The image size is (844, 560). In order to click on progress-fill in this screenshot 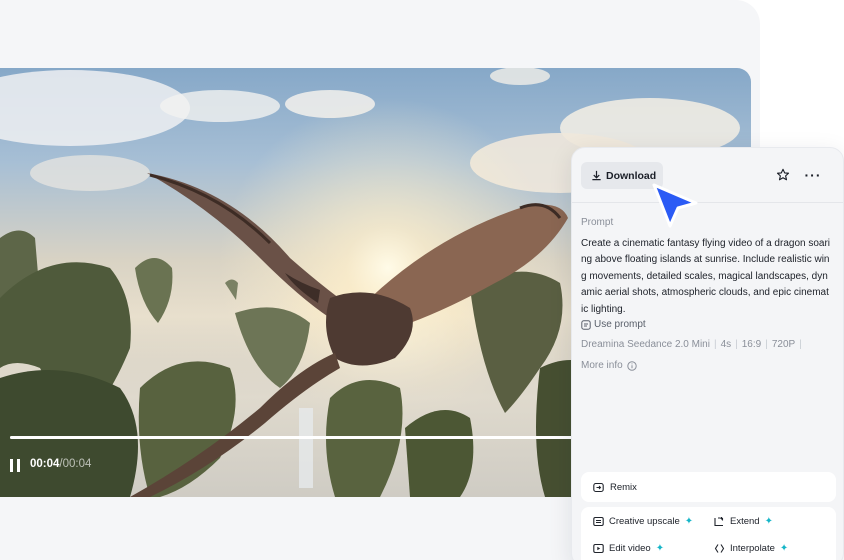, I will do `click(310, 437)`.